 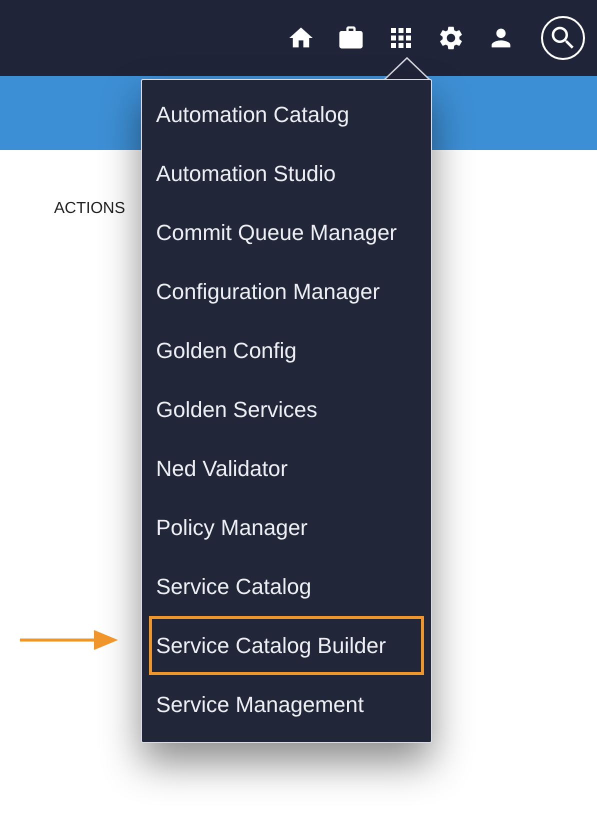 I want to click on menu-item: Configuration Manager, so click(x=286, y=291).